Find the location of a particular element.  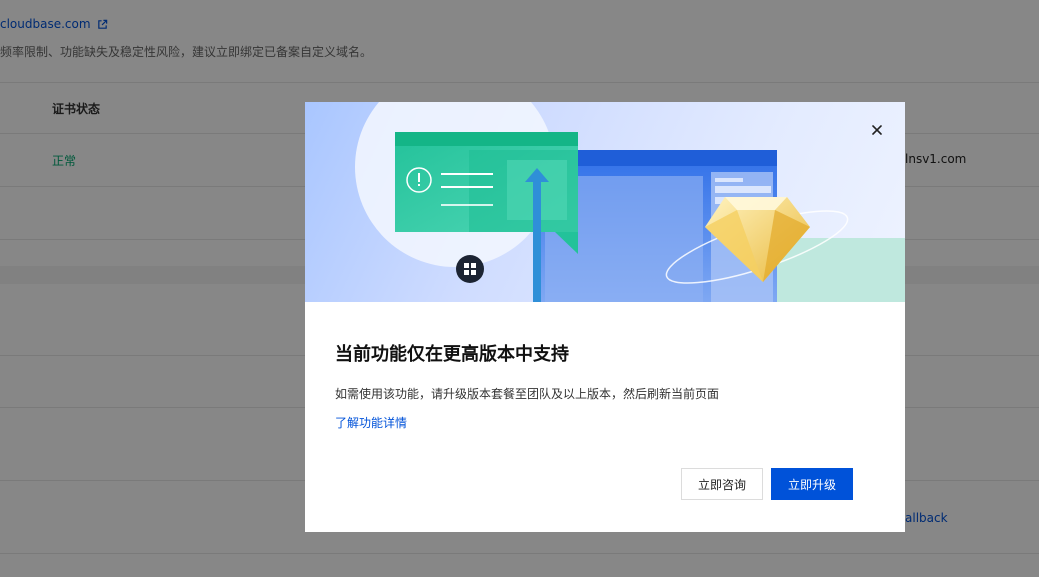

consult-button: 立即咨询 is located at coordinates (722, 484).